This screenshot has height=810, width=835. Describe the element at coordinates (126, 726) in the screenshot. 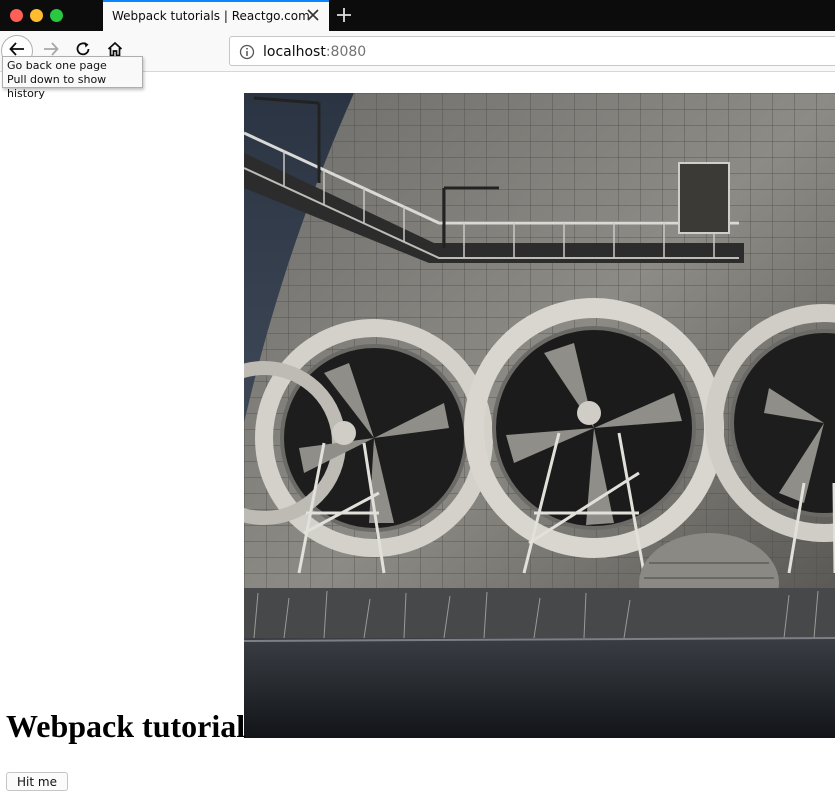

I see `page-title: Webpack tutorial` at that location.